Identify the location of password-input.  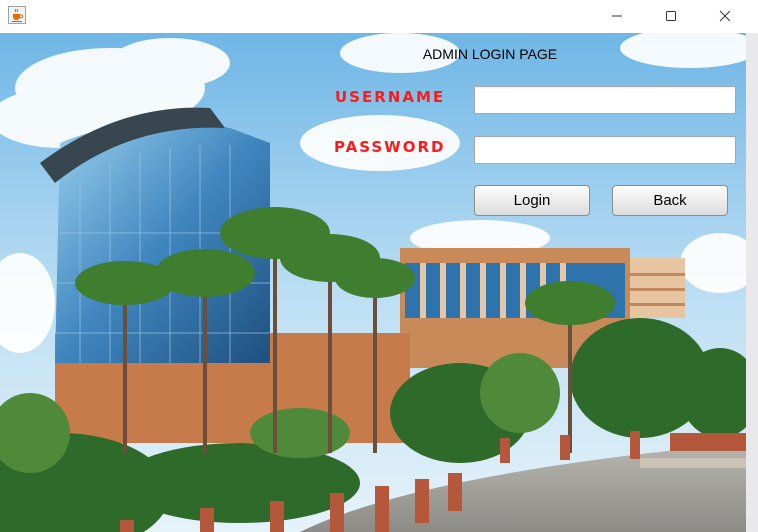
(605, 150).